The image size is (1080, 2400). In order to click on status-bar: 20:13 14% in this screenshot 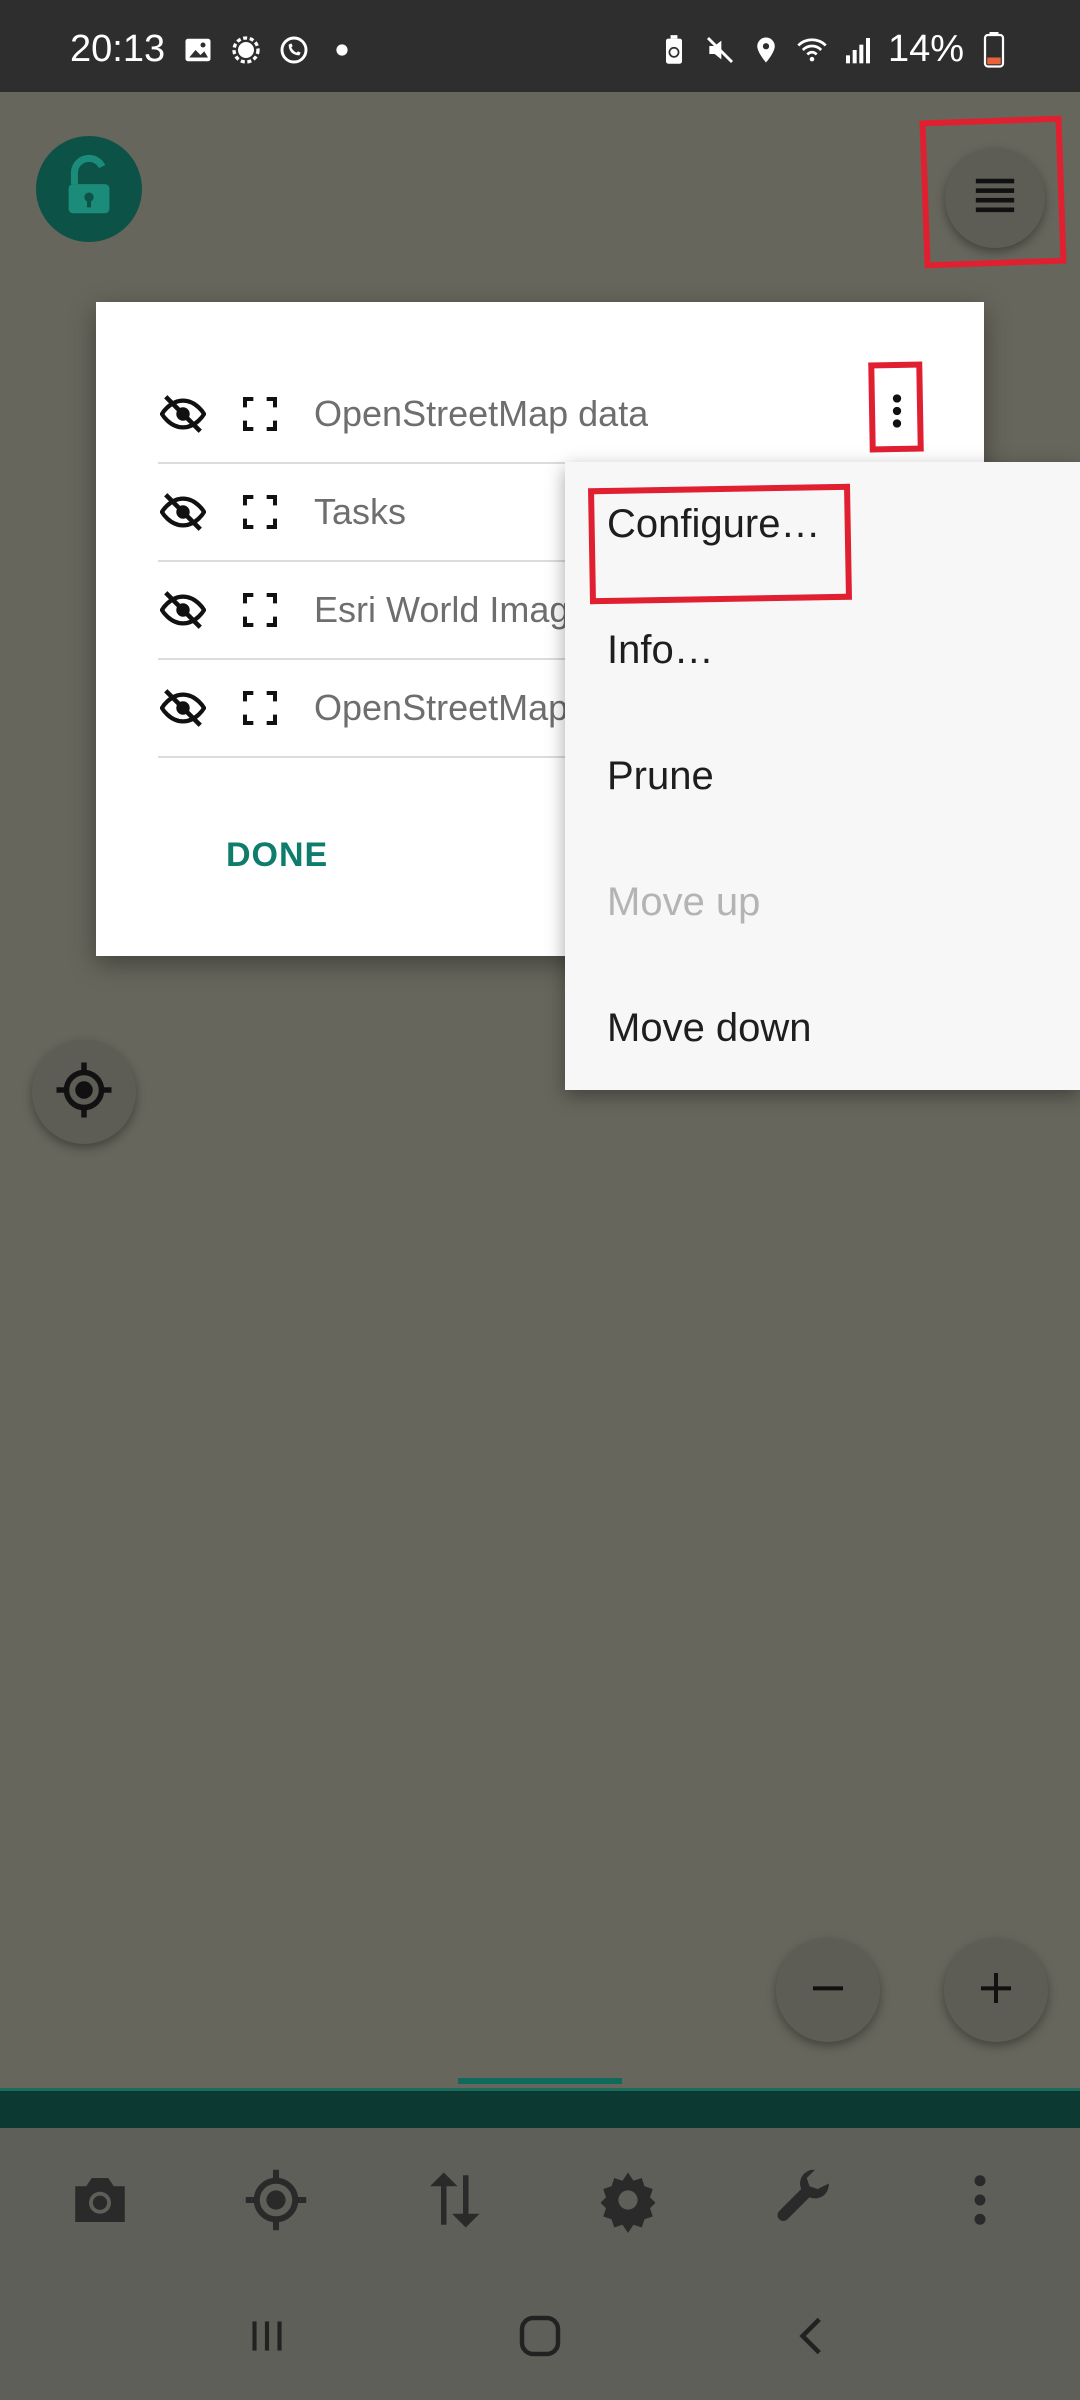, I will do `click(540, 46)`.